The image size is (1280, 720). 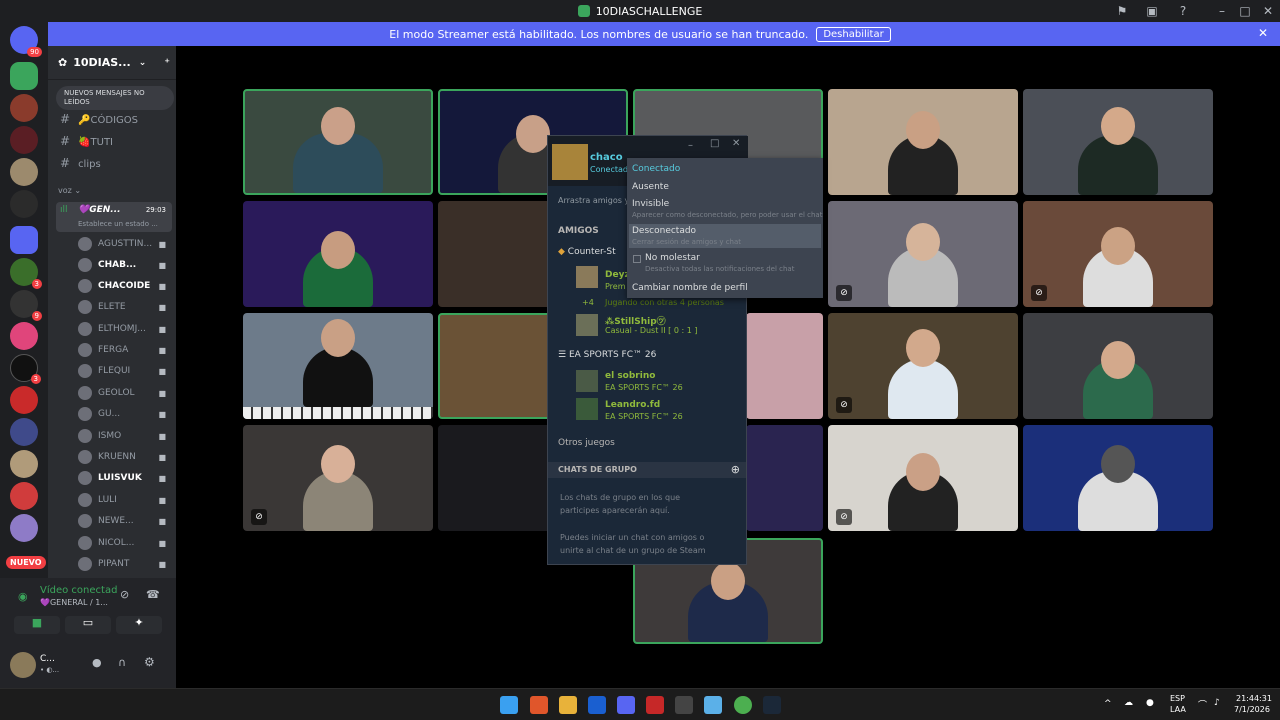 What do you see at coordinates (26, 273) in the screenshot?
I see `server-icon-6: 3` at bounding box center [26, 273].